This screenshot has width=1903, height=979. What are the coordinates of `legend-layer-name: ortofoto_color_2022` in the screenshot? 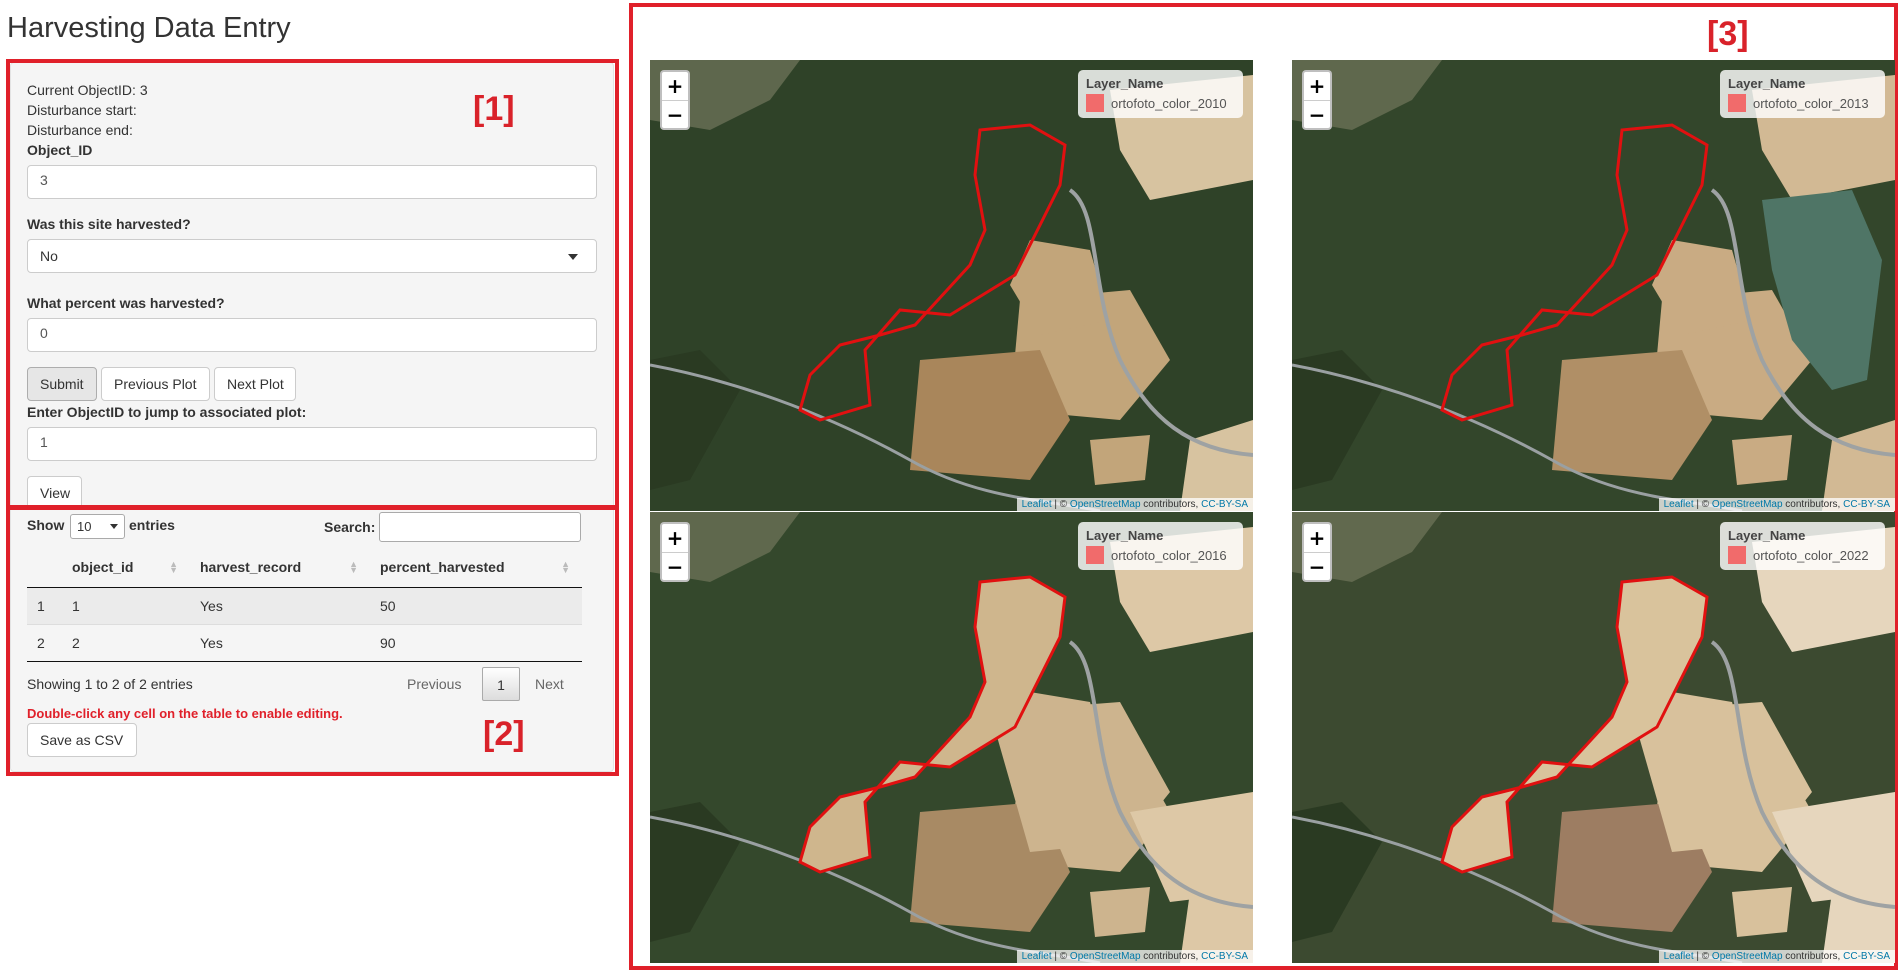 It's located at (1811, 555).